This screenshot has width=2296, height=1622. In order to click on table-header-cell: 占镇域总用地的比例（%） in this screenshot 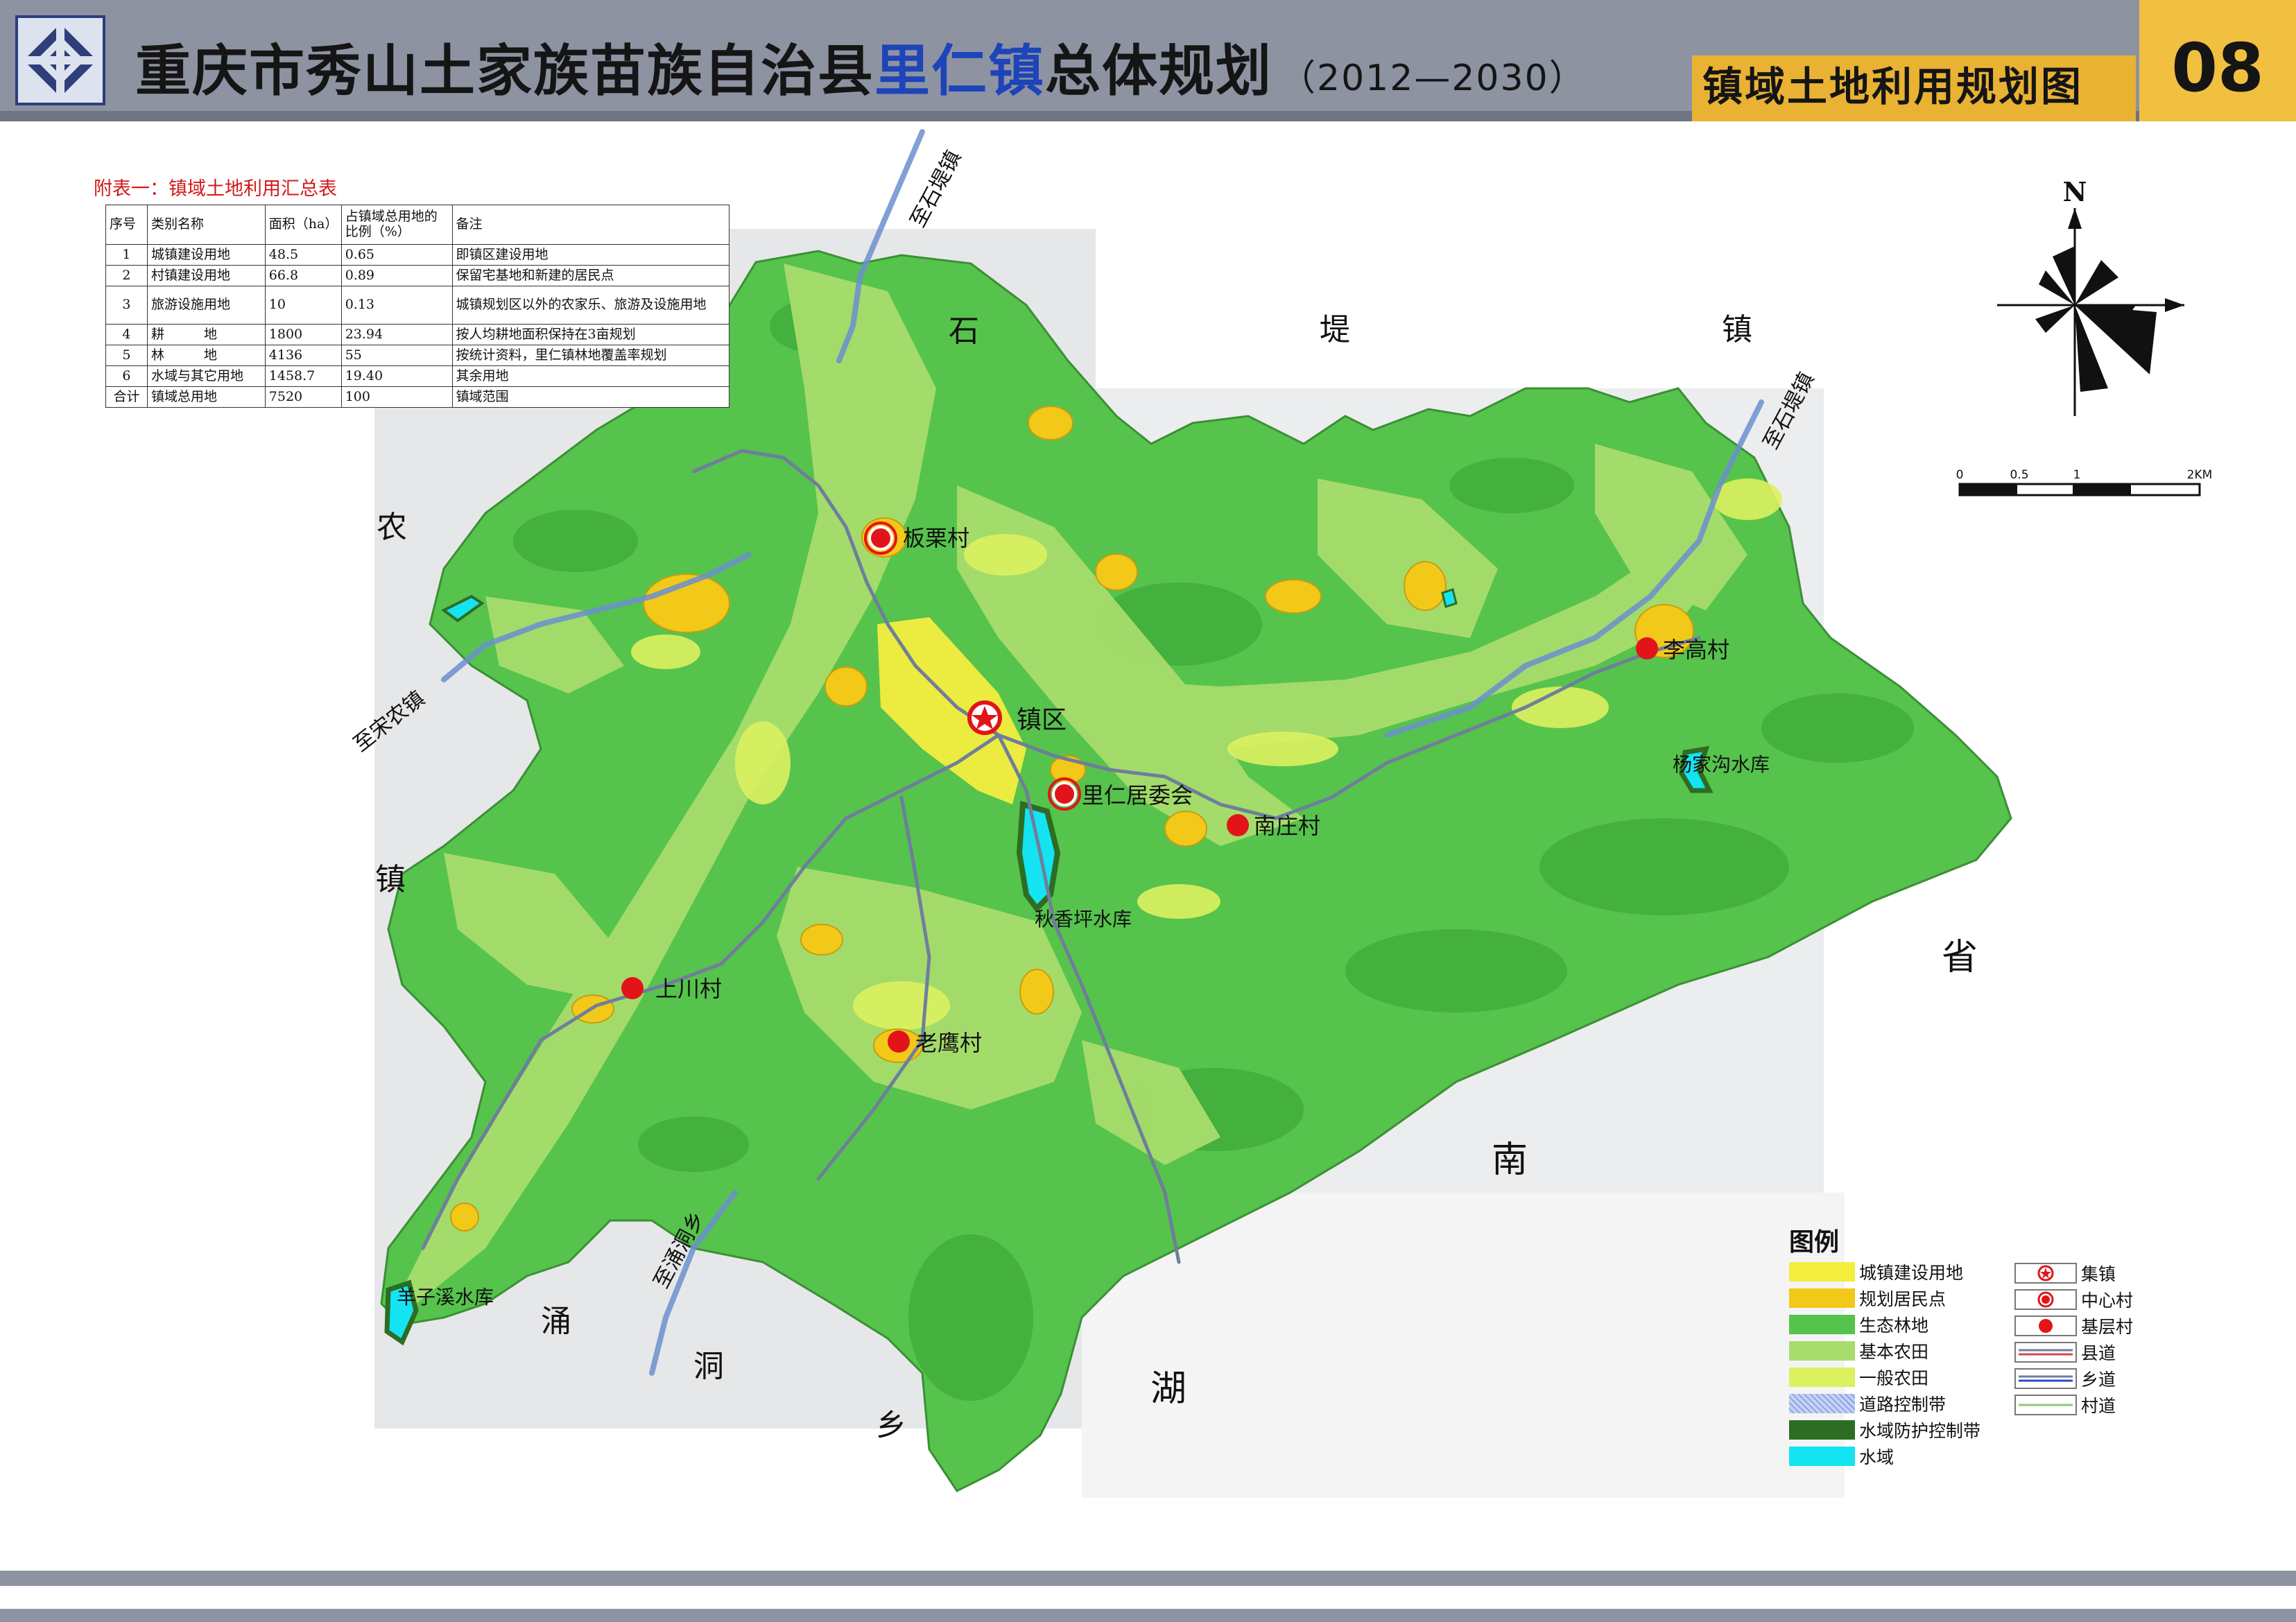, I will do `click(396, 225)`.